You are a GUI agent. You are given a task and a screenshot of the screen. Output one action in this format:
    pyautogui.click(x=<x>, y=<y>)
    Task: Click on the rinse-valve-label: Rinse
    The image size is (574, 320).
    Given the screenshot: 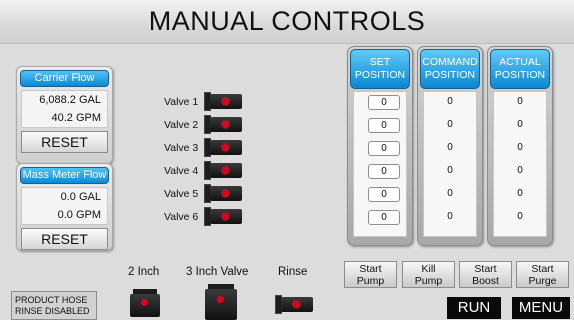 What is the action you would take?
    pyautogui.click(x=293, y=272)
    